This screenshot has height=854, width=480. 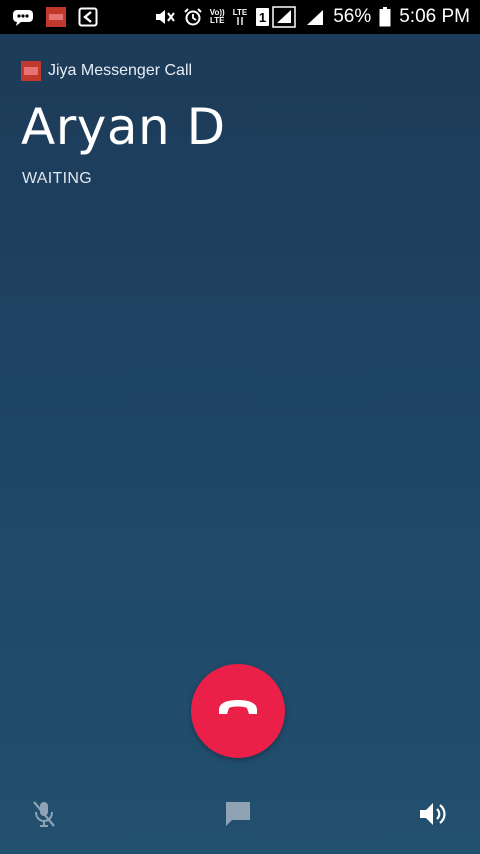 I want to click on app-header: Jiya Messenger Call, so click(x=106, y=71).